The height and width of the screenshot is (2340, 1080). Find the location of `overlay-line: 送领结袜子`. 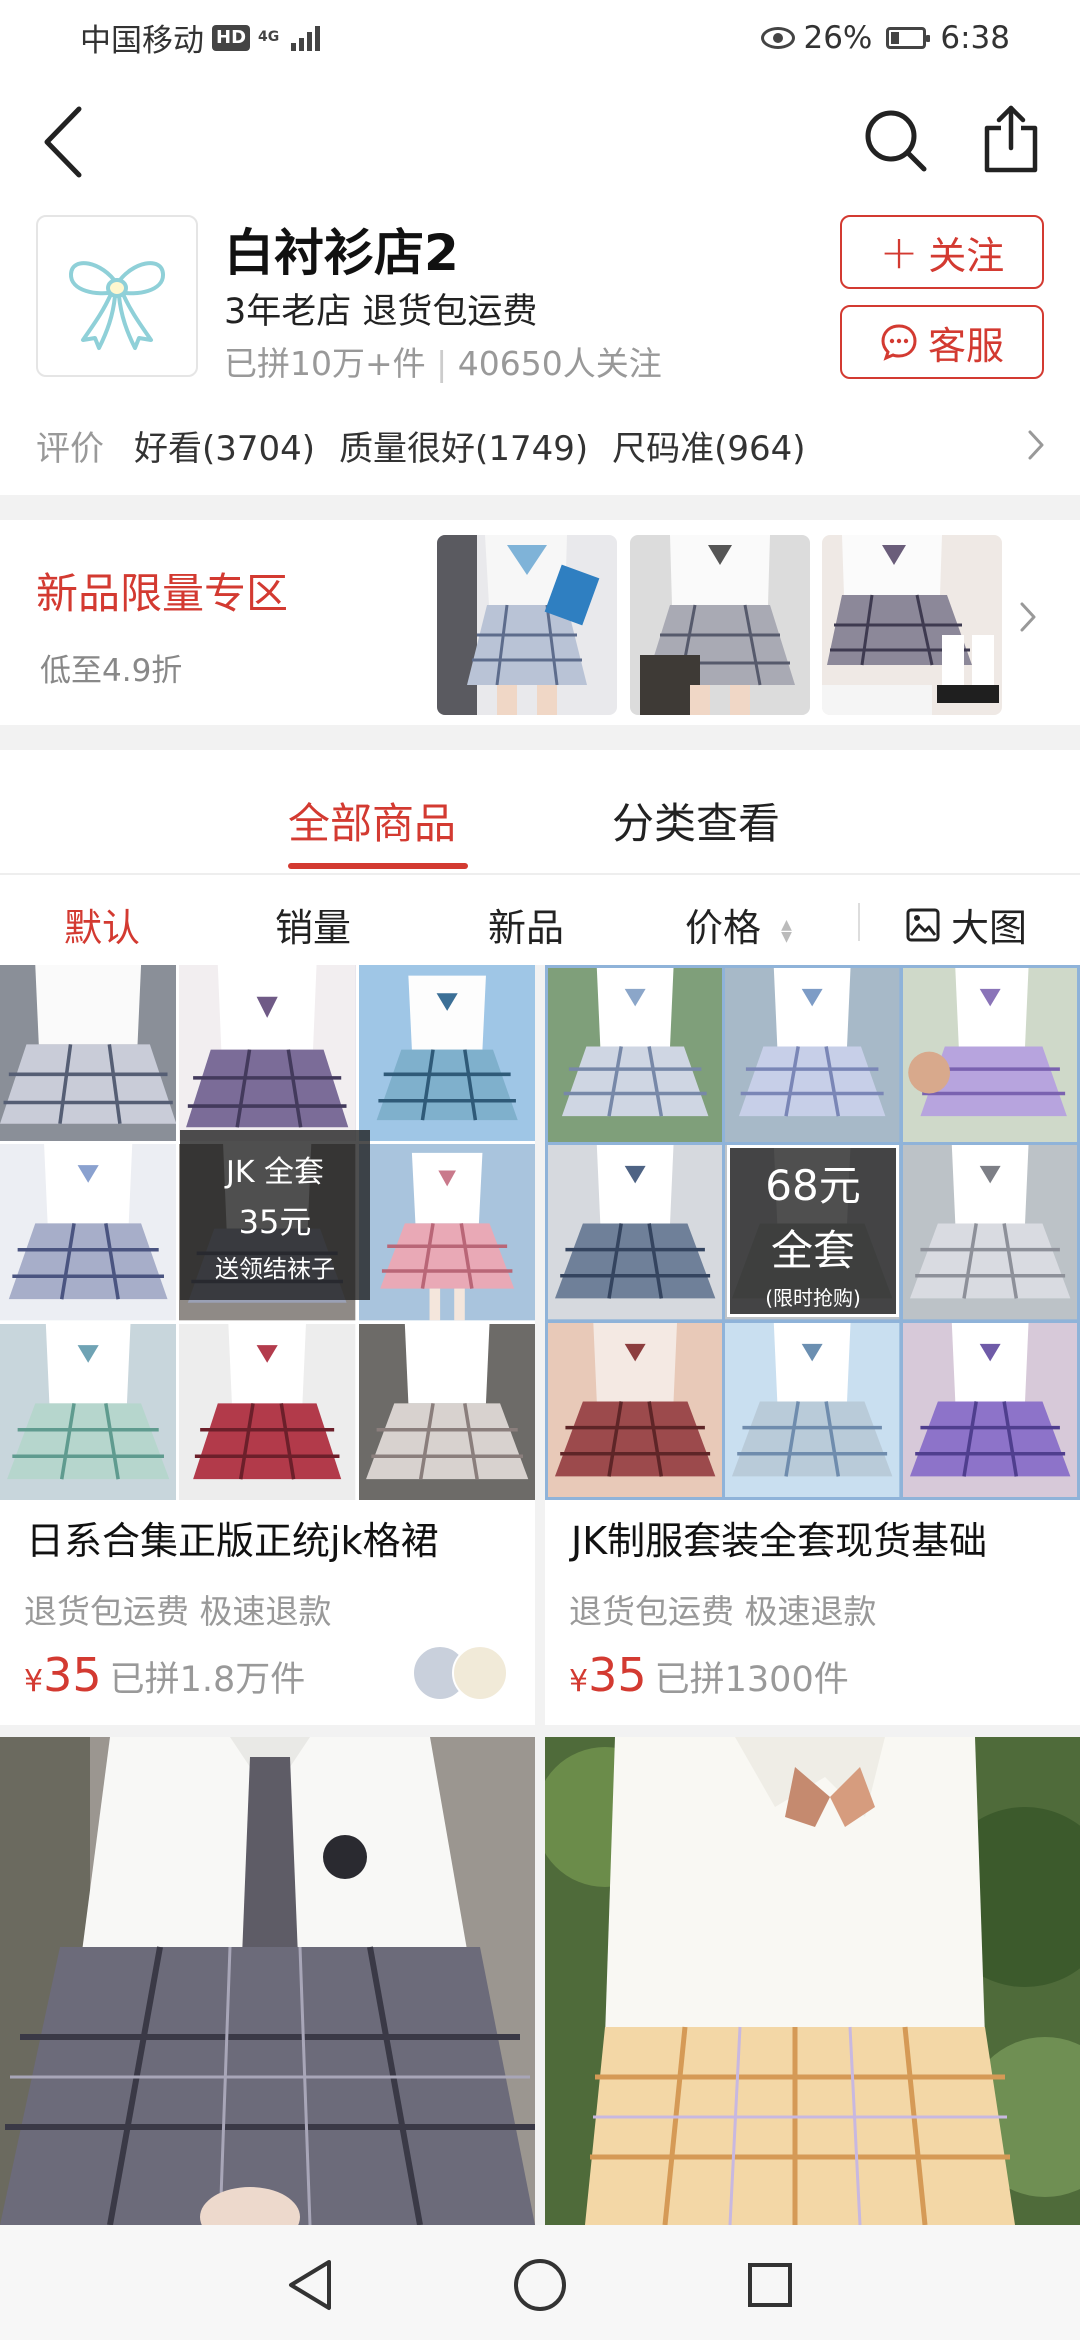

overlay-line: 送领结袜子 is located at coordinates (275, 1268).